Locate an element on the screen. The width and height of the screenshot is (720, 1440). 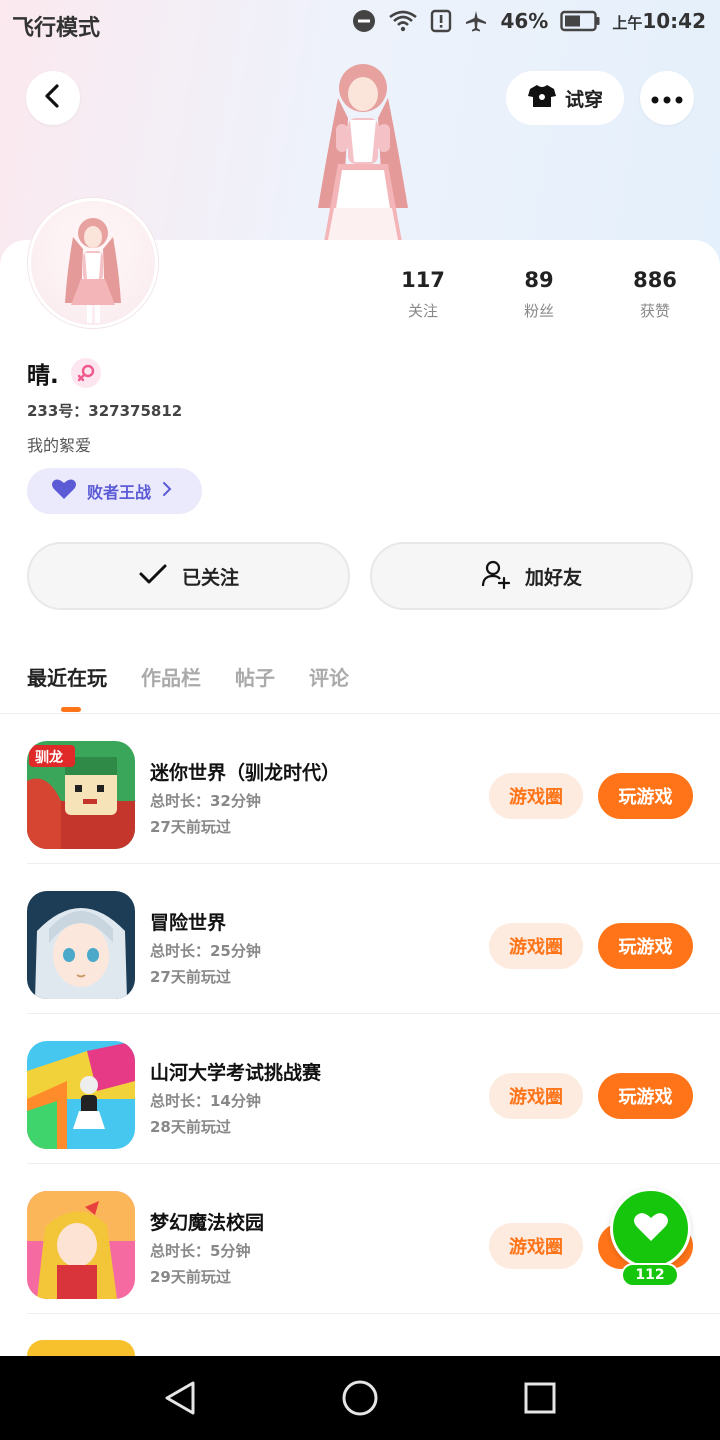
game-title: 迷你世界（驯龙时代） is located at coordinates (245, 773).